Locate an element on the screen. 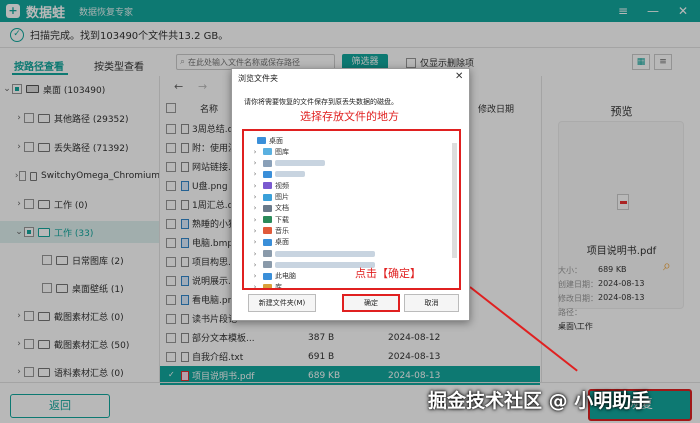 This screenshot has width=700, height=423. cancel-button: 取消 is located at coordinates (431, 303).